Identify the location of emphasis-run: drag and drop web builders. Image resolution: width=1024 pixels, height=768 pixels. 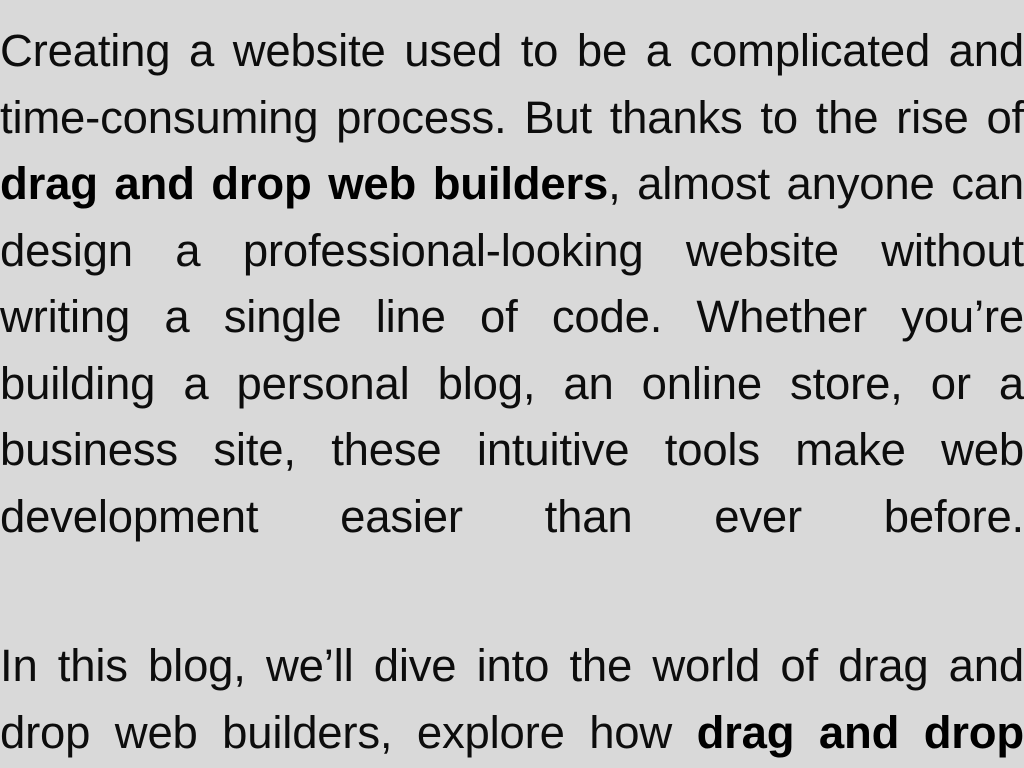
(304, 183).